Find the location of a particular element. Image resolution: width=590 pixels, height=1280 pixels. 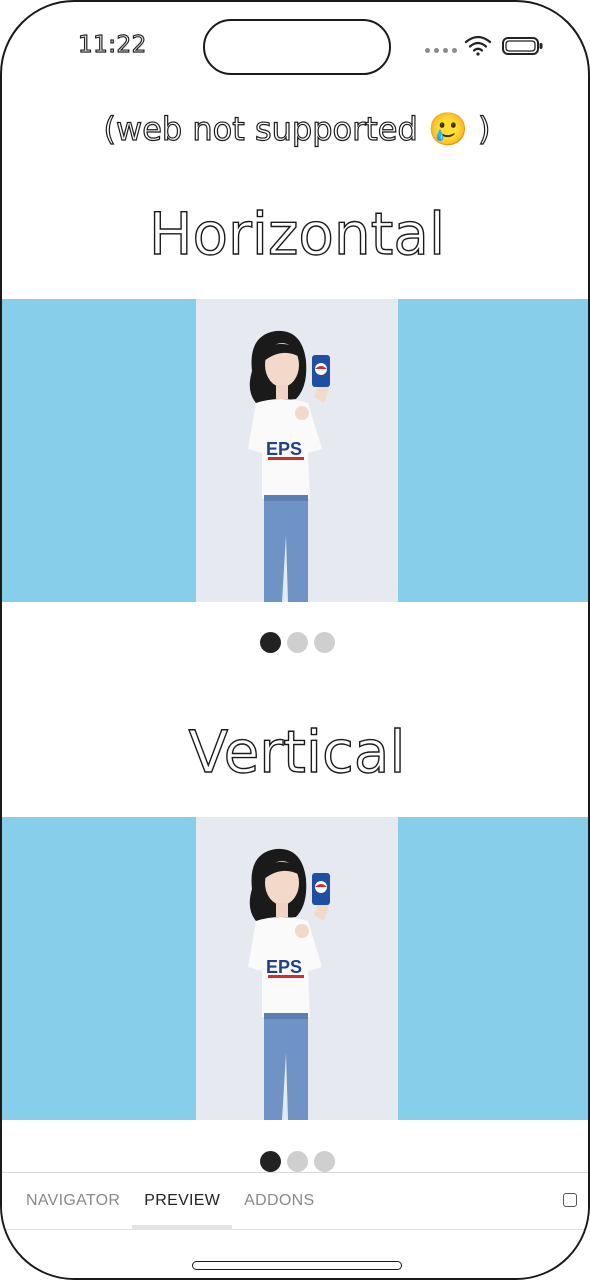

status-bar: 11:22 is located at coordinates (295, 47).